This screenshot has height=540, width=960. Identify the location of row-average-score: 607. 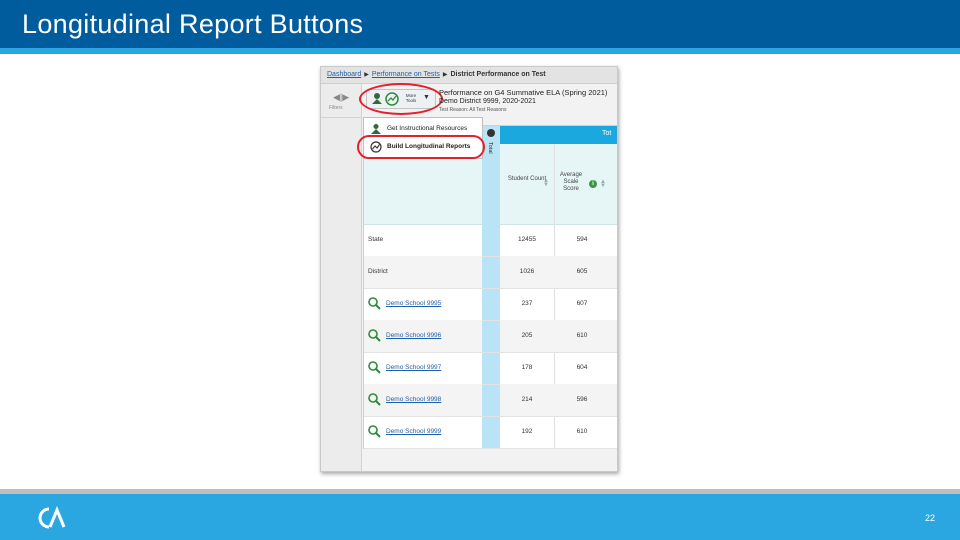
(582, 303).